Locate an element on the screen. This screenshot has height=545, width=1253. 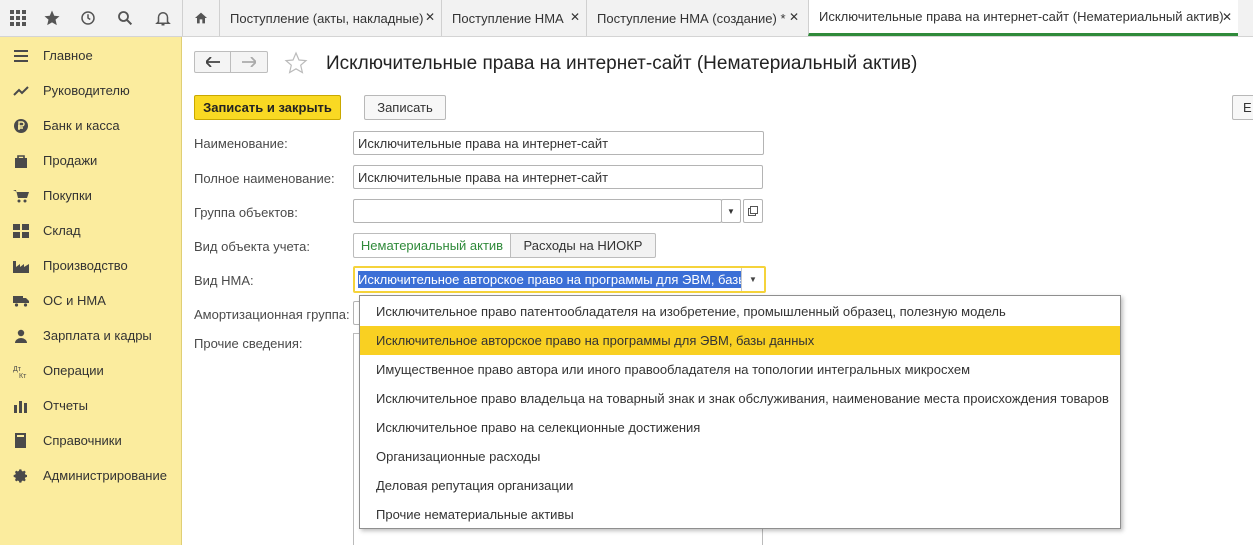
sidebar-item-label: Руководителю is located at coordinates (86, 90).